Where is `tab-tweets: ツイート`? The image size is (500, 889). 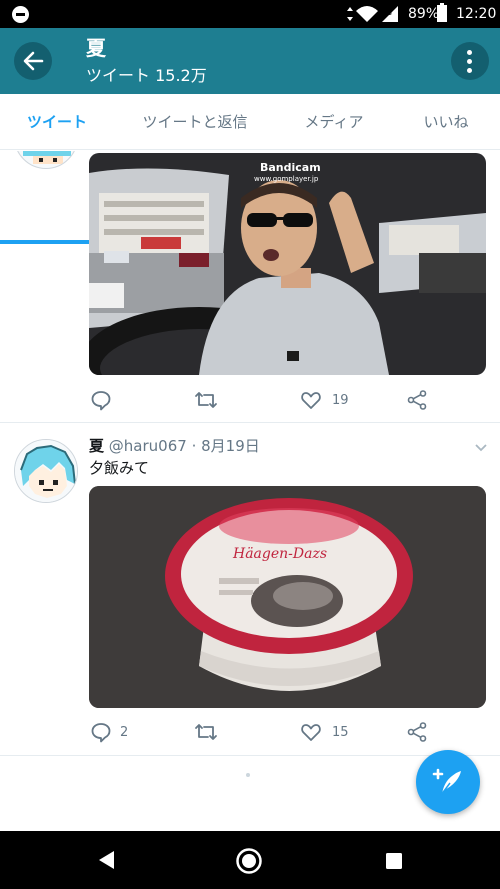
tab-tweets: ツイート is located at coordinates (57, 122).